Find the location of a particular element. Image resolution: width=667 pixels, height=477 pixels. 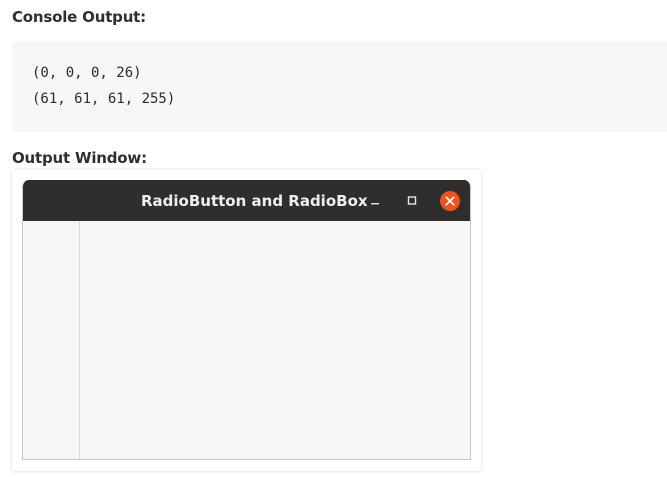

maximize-button is located at coordinates (412, 201).